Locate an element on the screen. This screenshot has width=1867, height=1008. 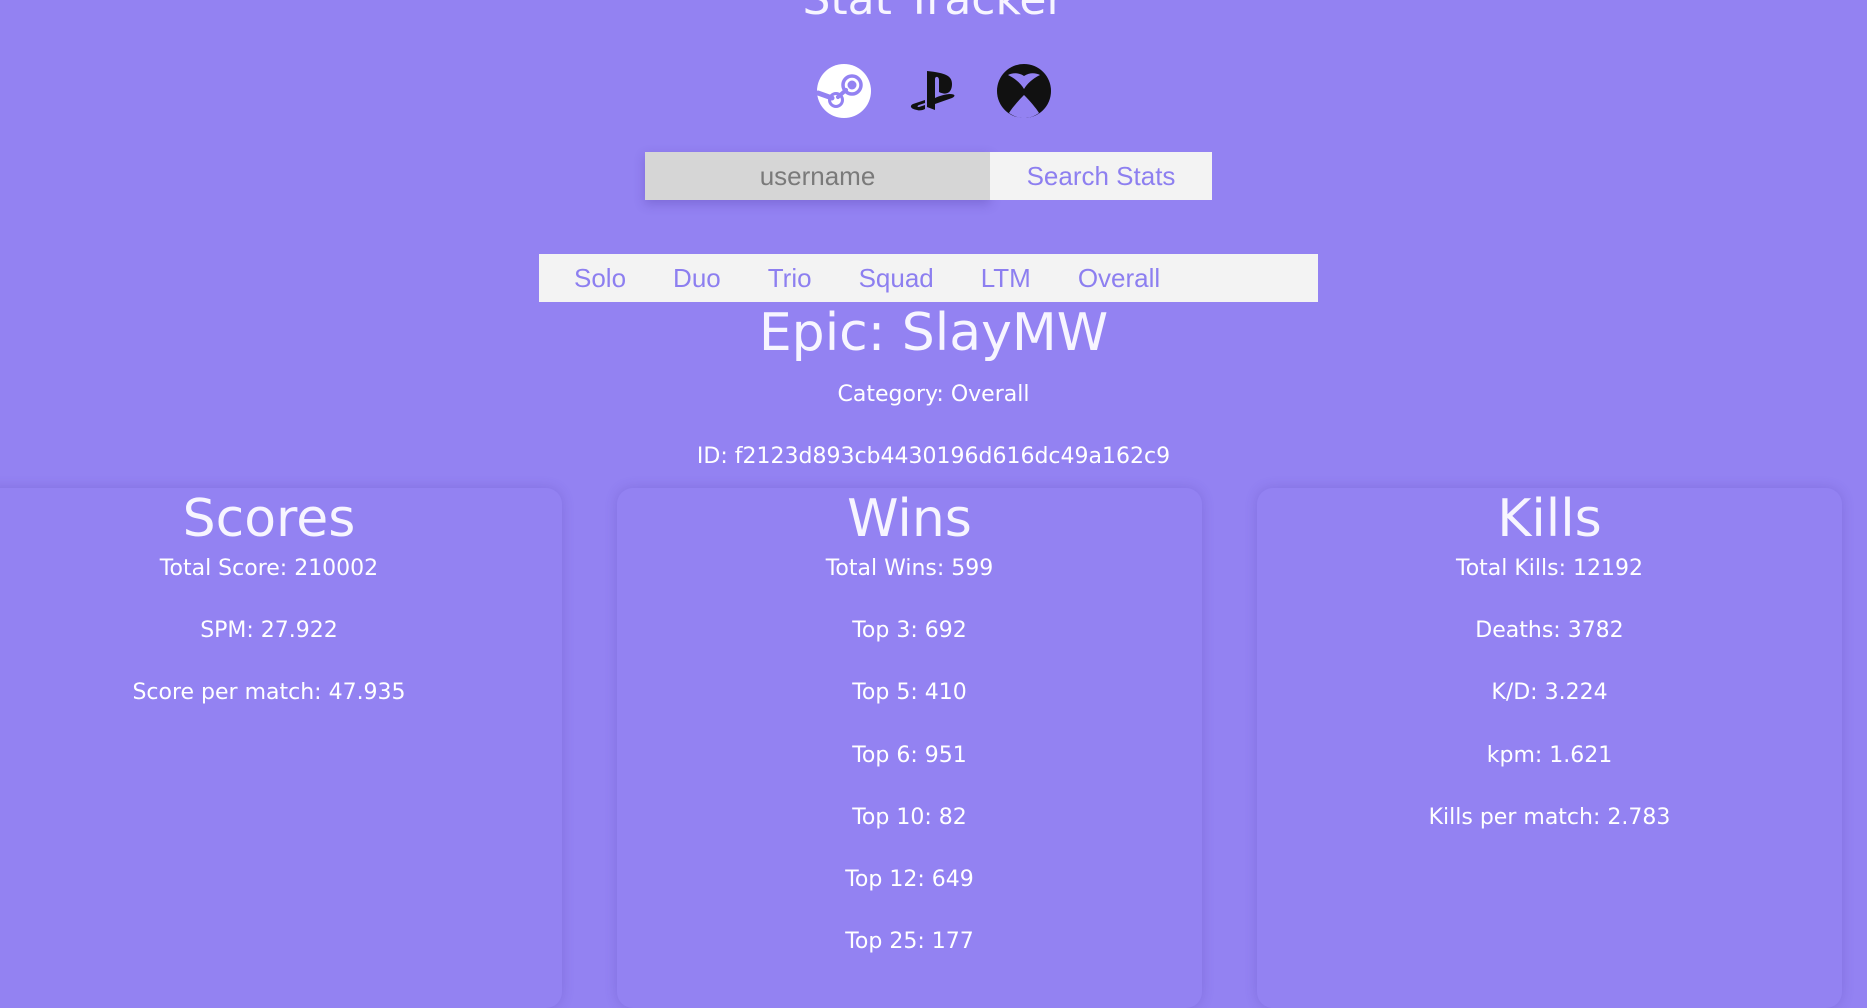
stat-top-10: Top 10: 82 is located at coordinates (909, 817).